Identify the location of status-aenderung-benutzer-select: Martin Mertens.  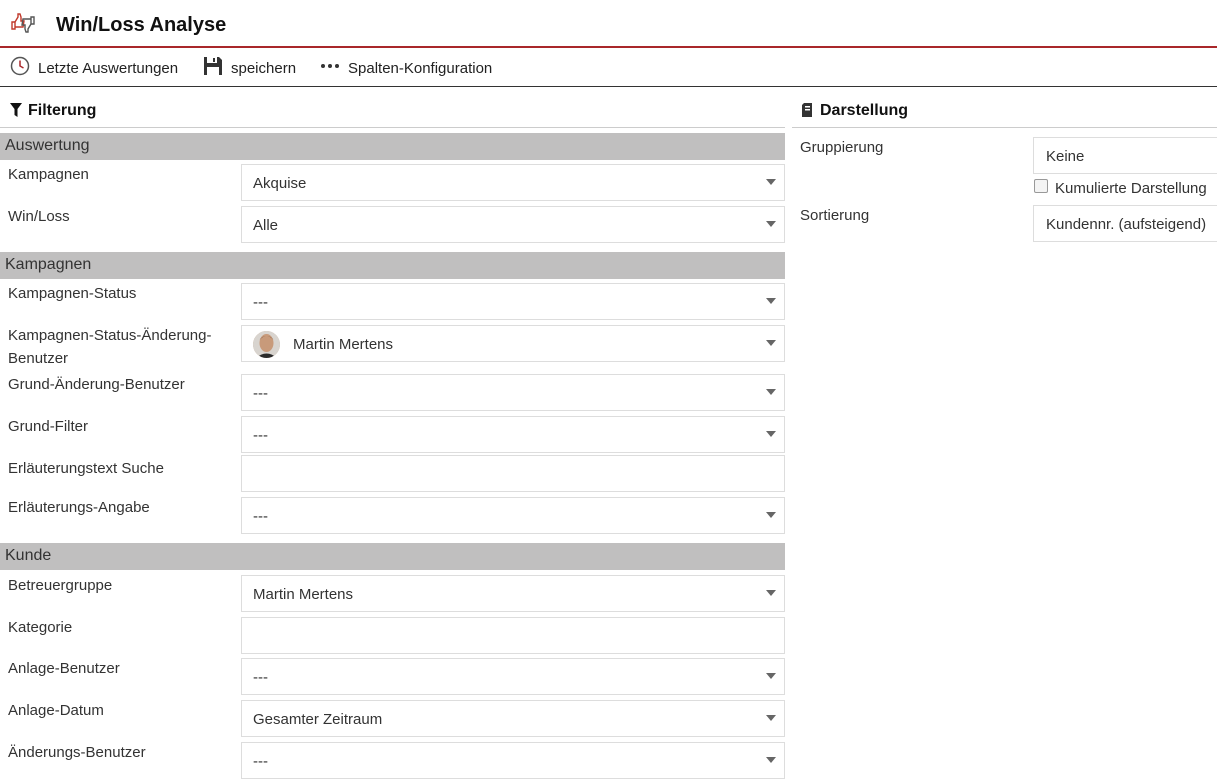
(513, 343).